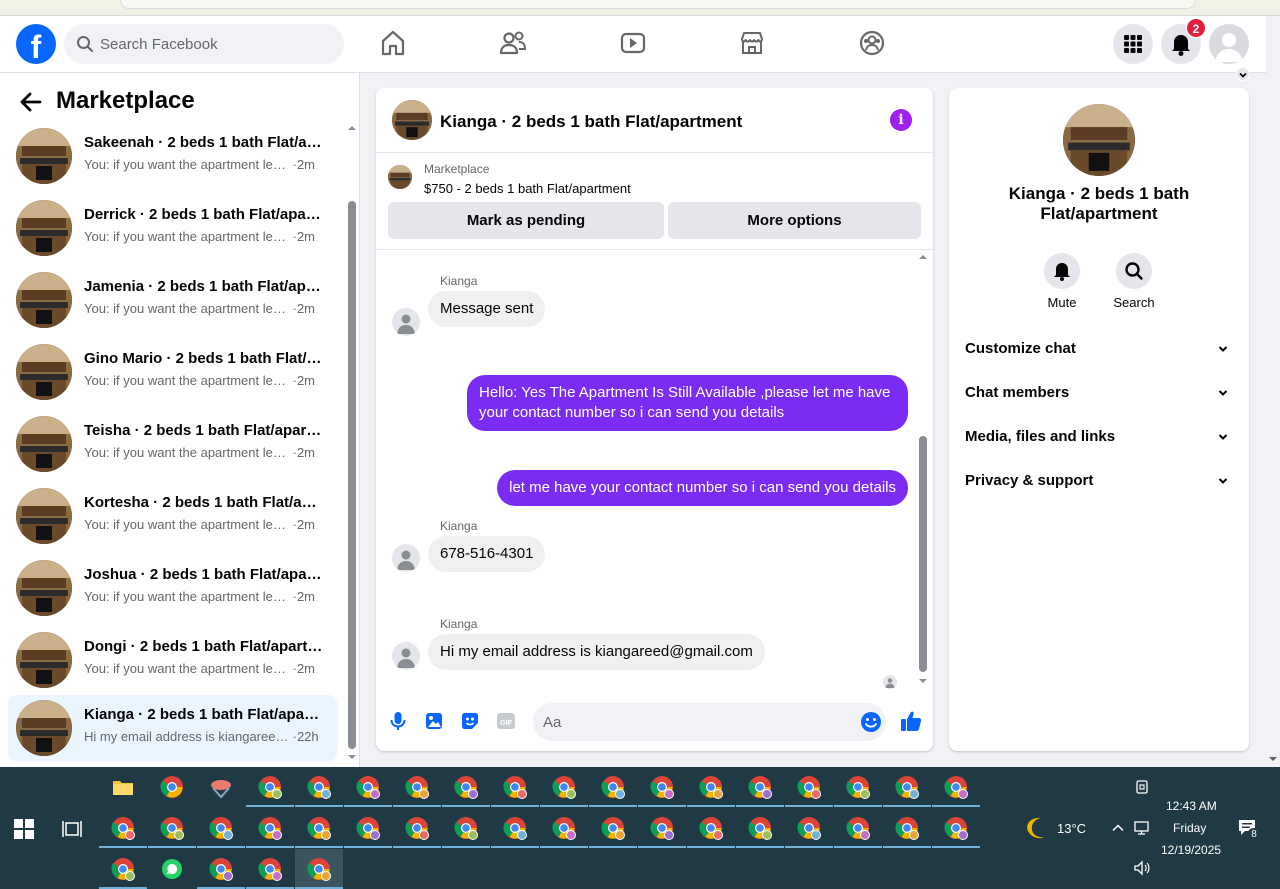 This screenshot has width=1280, height=889. Describe the element at coordinates (527, 188) in the screenshot. I see `listing-price-title: $750 - 2 beds 1 bath Flat/apartment` at that location.